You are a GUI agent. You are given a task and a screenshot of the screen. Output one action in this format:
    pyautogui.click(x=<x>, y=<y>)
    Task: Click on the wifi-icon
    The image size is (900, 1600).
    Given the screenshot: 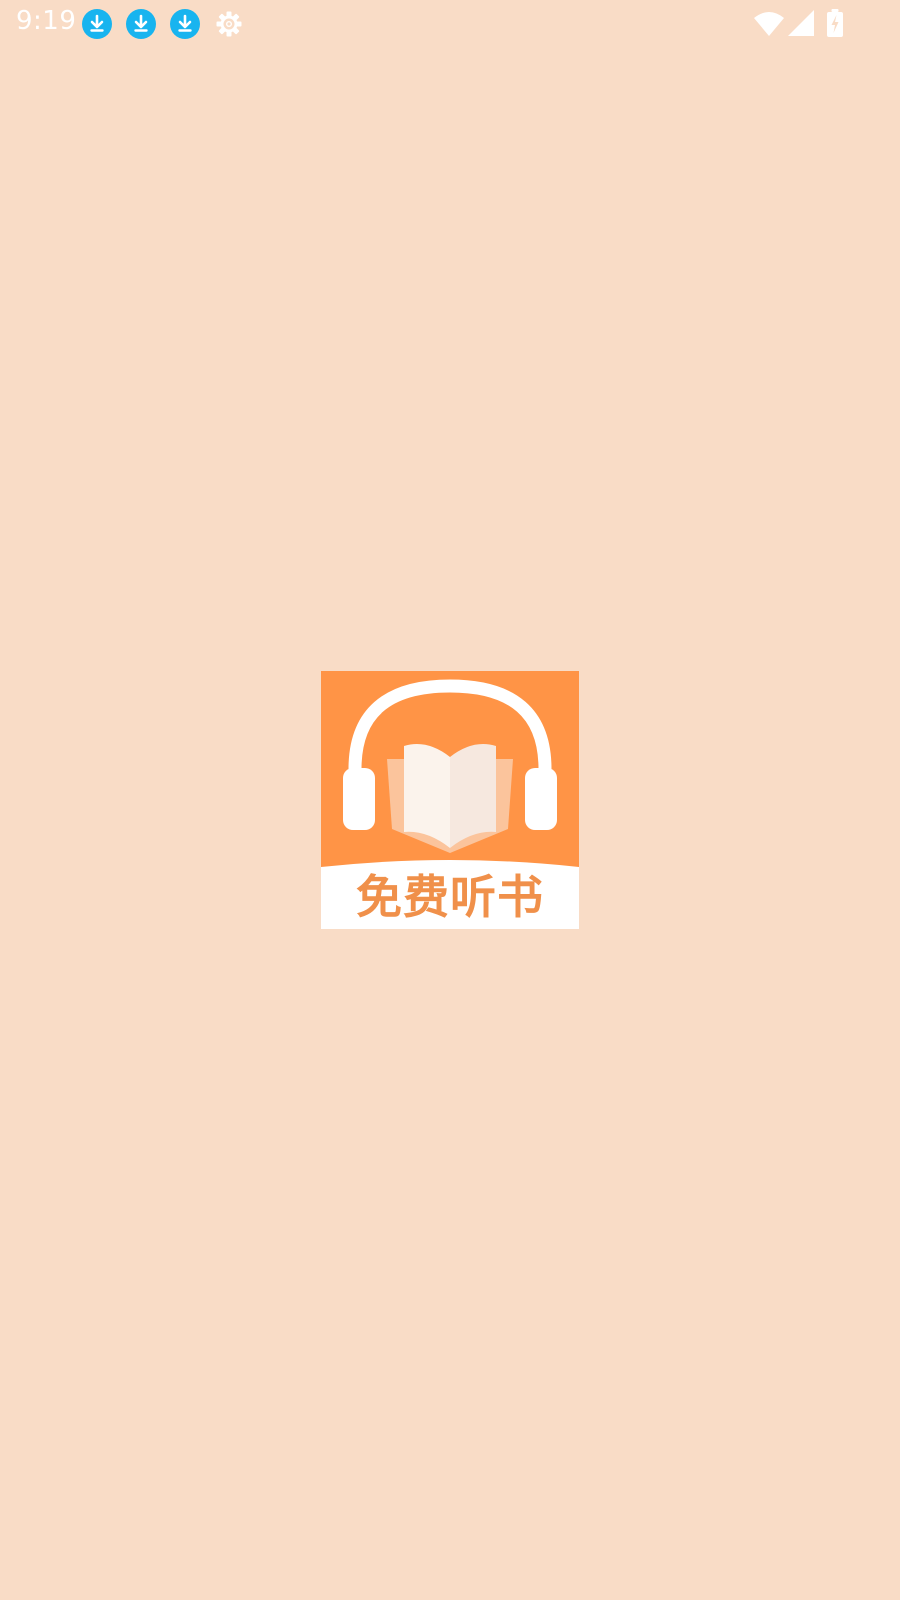 What is the action you would take?
    pyautogui.click(x=769, y=23)
    